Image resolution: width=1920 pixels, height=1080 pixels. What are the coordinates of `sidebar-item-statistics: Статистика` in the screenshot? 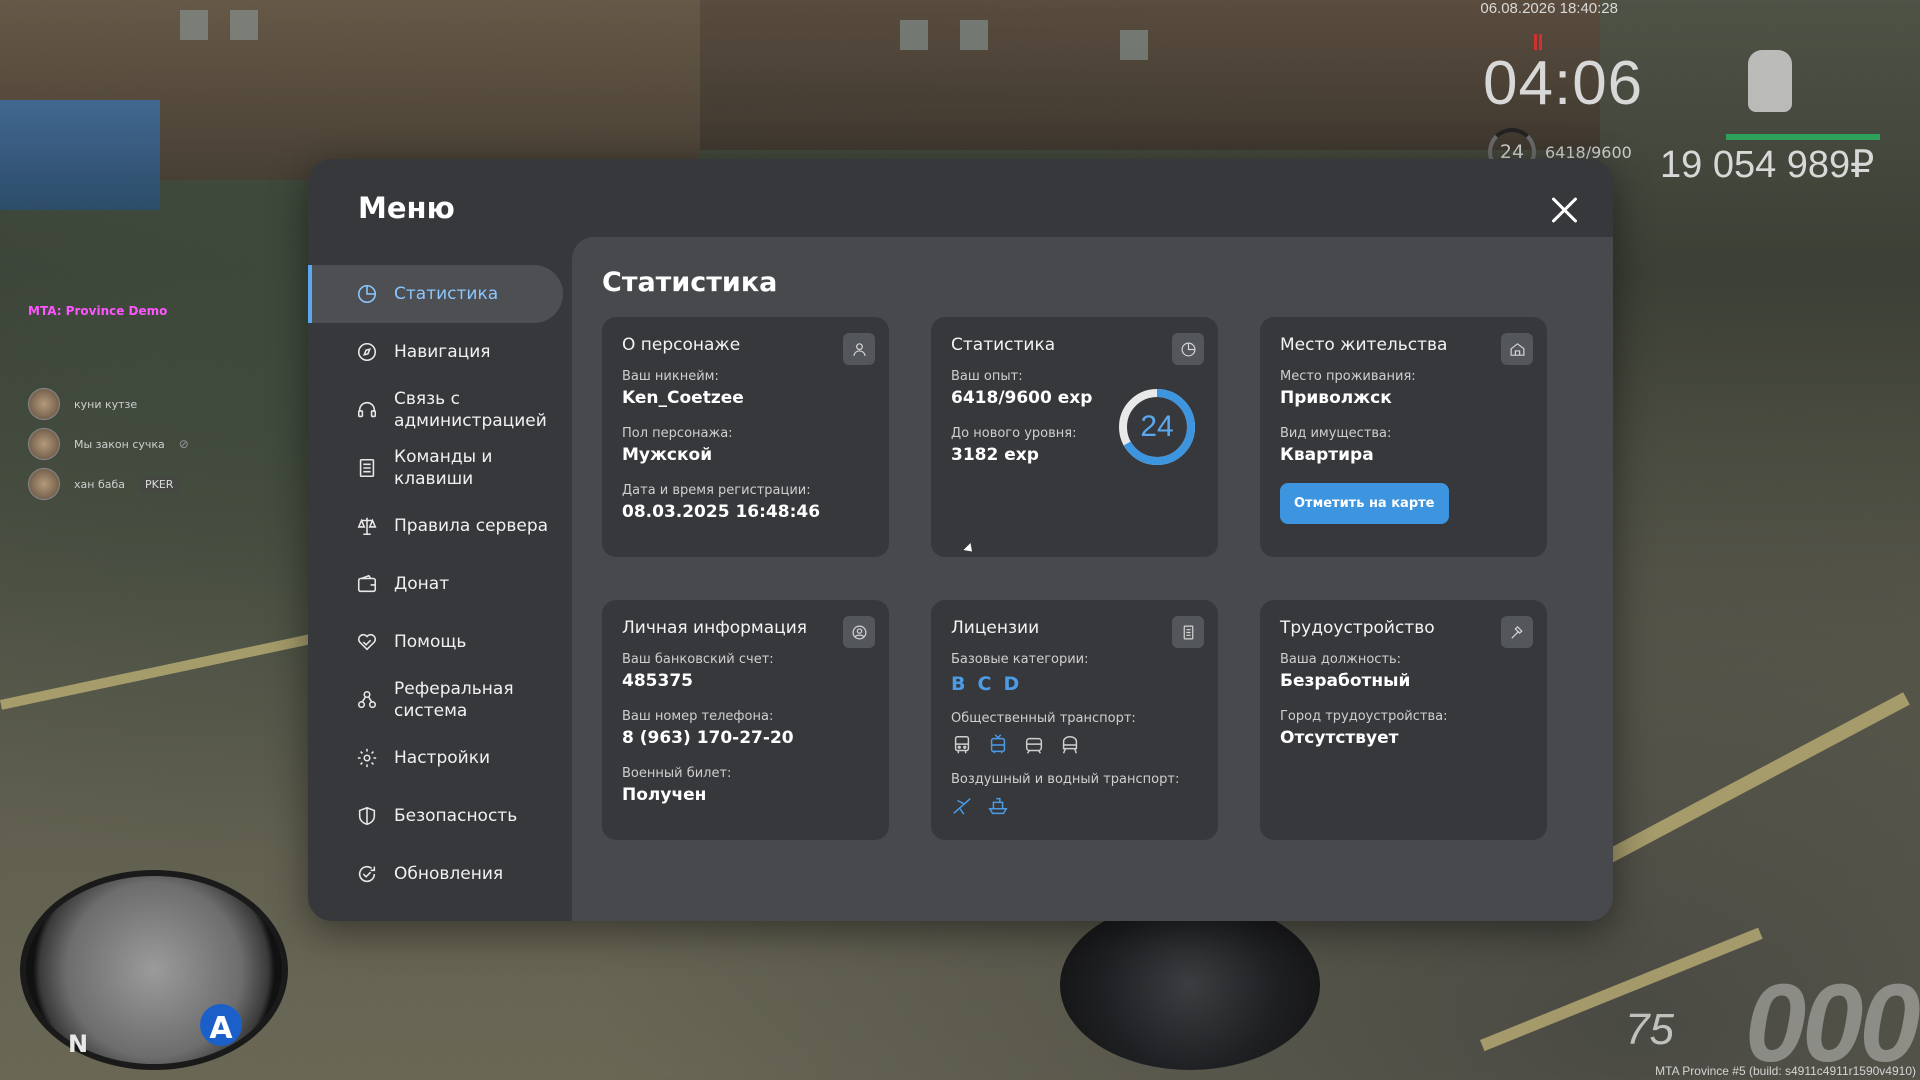 It's located at (435, 294).